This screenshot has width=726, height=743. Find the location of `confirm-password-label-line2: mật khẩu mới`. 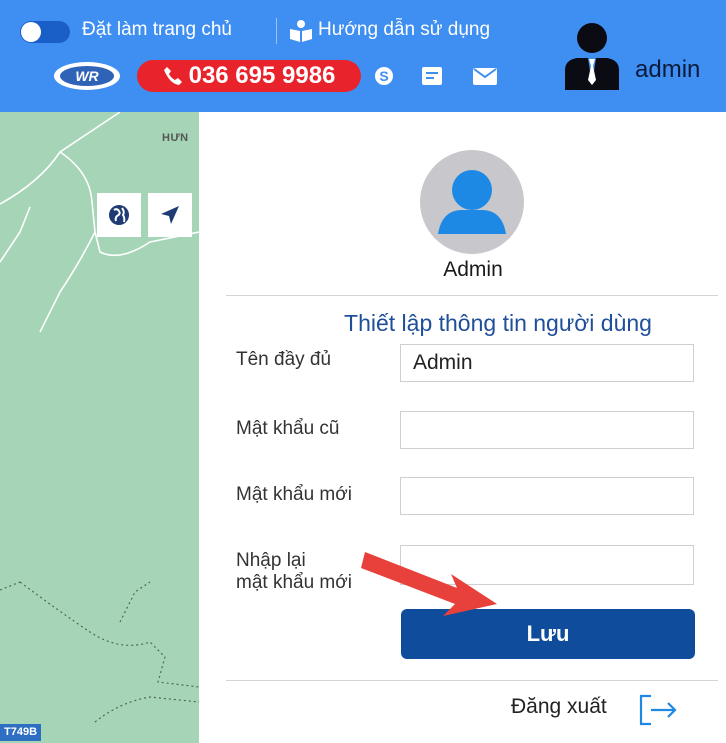

confirm-password-label-line2: mật khẩu mới is located at coordinates (294, 582).